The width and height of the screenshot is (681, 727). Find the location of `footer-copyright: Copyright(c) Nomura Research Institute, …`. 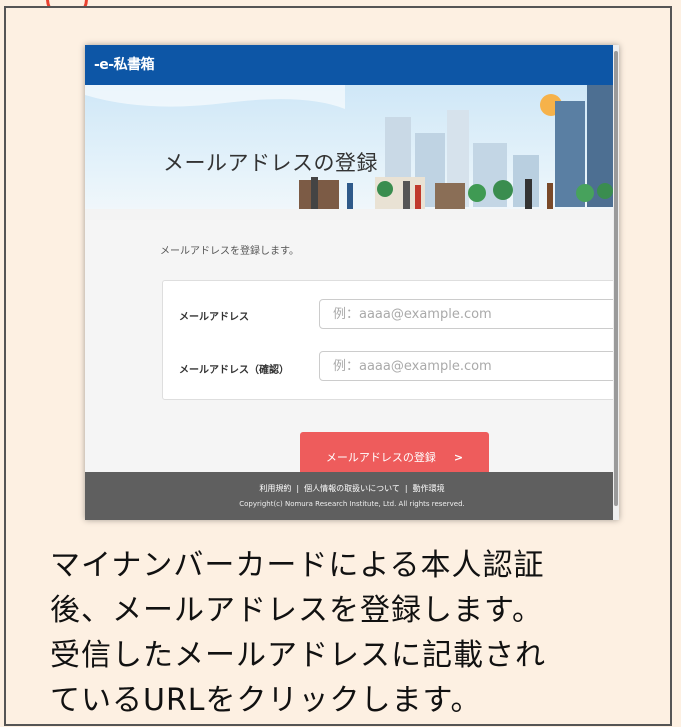

footer-copyright: Copyright(c) Nomura Research Institute, … is located at coordinates (352, 504).